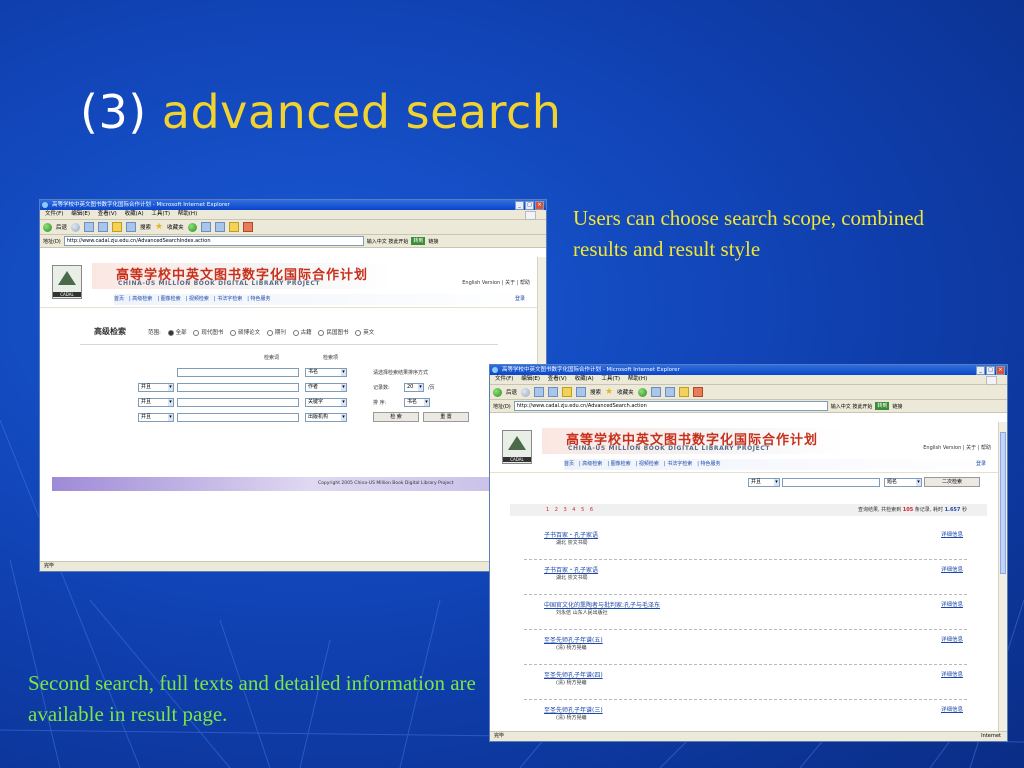 The image size is (1024, 768). Describe the element at coordinates (326, 402) in the screenshot. I see `field-select-3: 关键字` at that location.